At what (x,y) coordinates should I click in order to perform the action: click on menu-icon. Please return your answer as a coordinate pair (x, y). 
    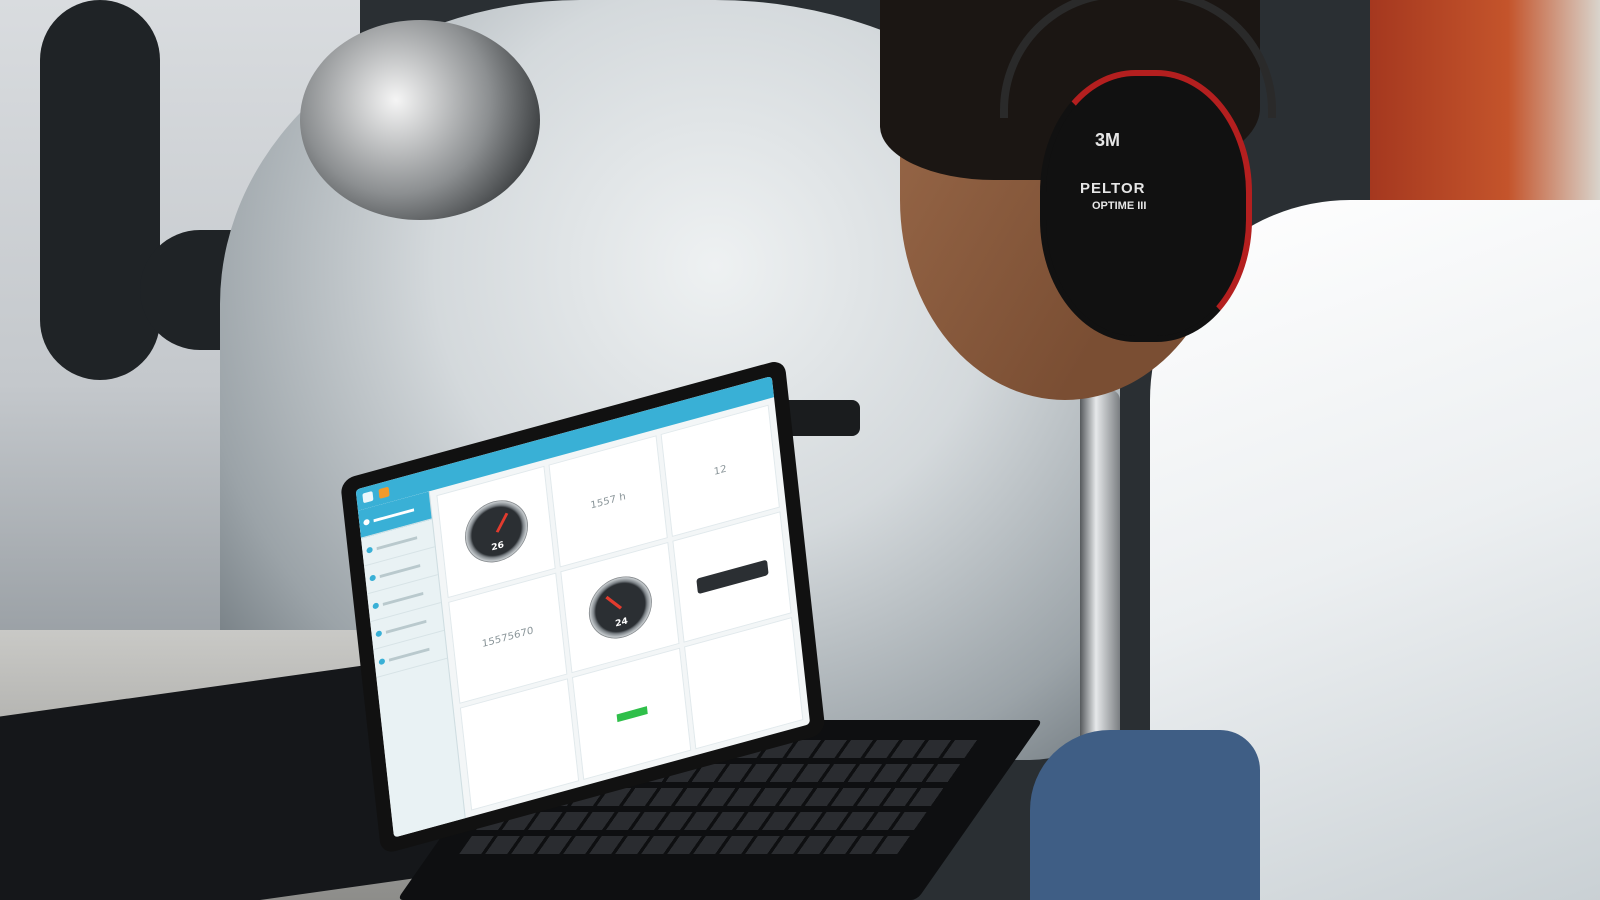
    Looking at the image, I should click on (368, 497).